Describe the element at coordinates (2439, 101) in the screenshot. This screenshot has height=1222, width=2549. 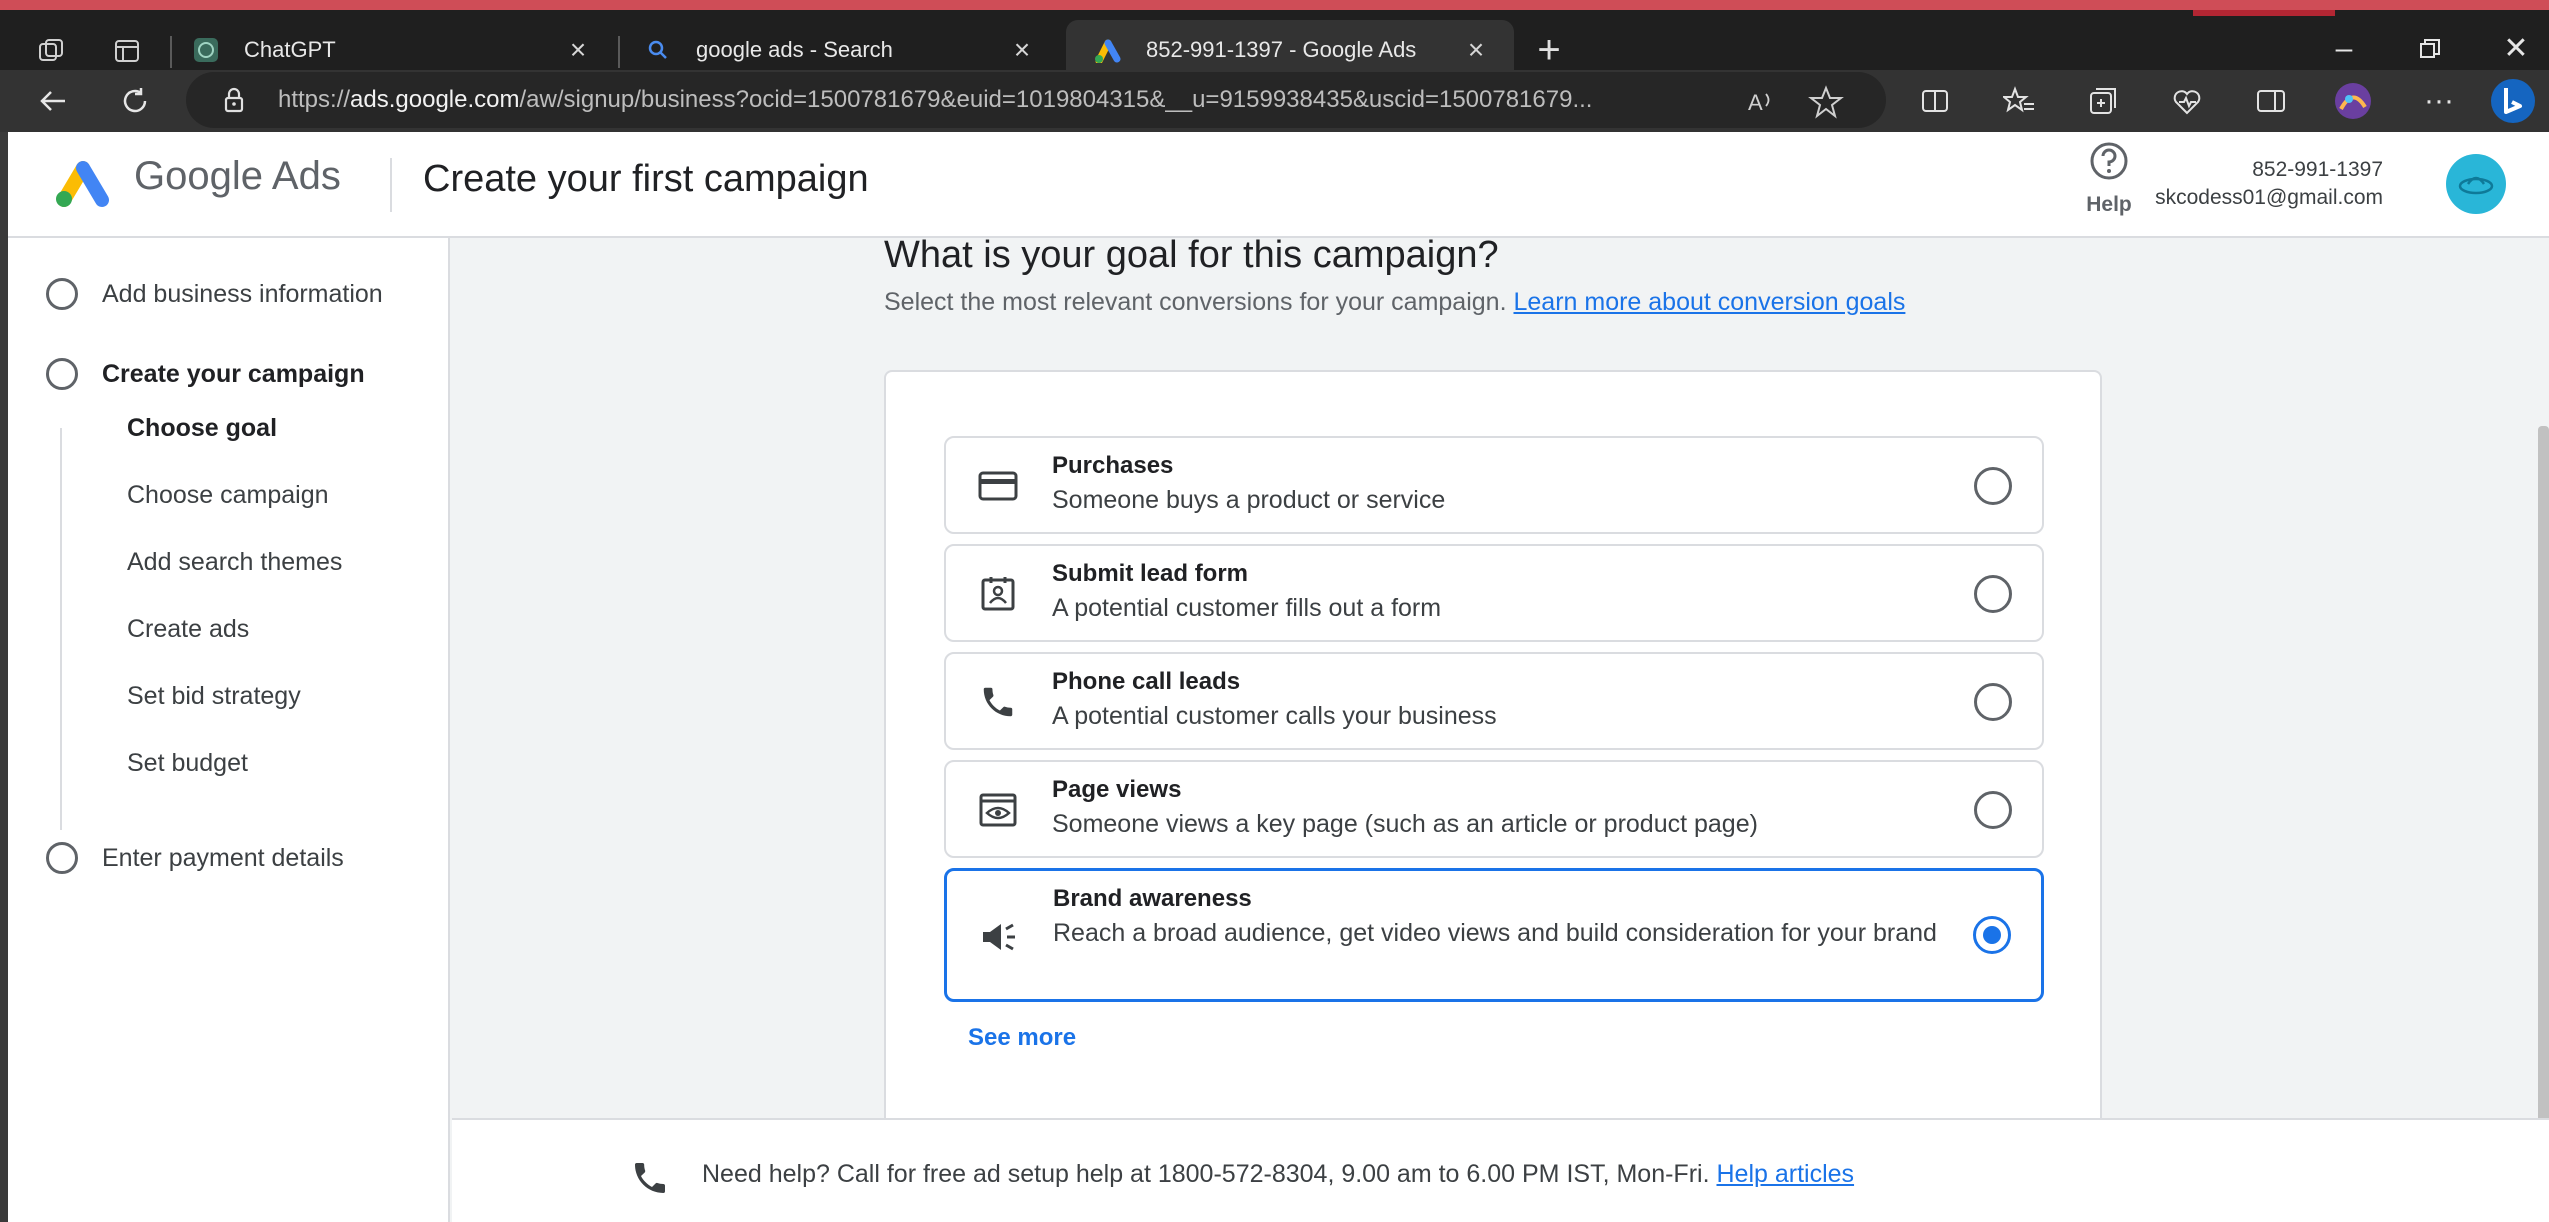
I see `more-options-icon: ···` at that location.